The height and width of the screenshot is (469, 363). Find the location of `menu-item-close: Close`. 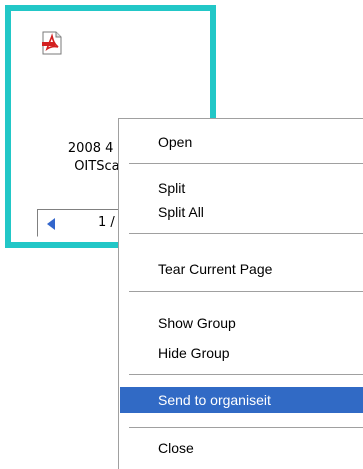

menu-item-close: Close is located at coordinates (241, 448).